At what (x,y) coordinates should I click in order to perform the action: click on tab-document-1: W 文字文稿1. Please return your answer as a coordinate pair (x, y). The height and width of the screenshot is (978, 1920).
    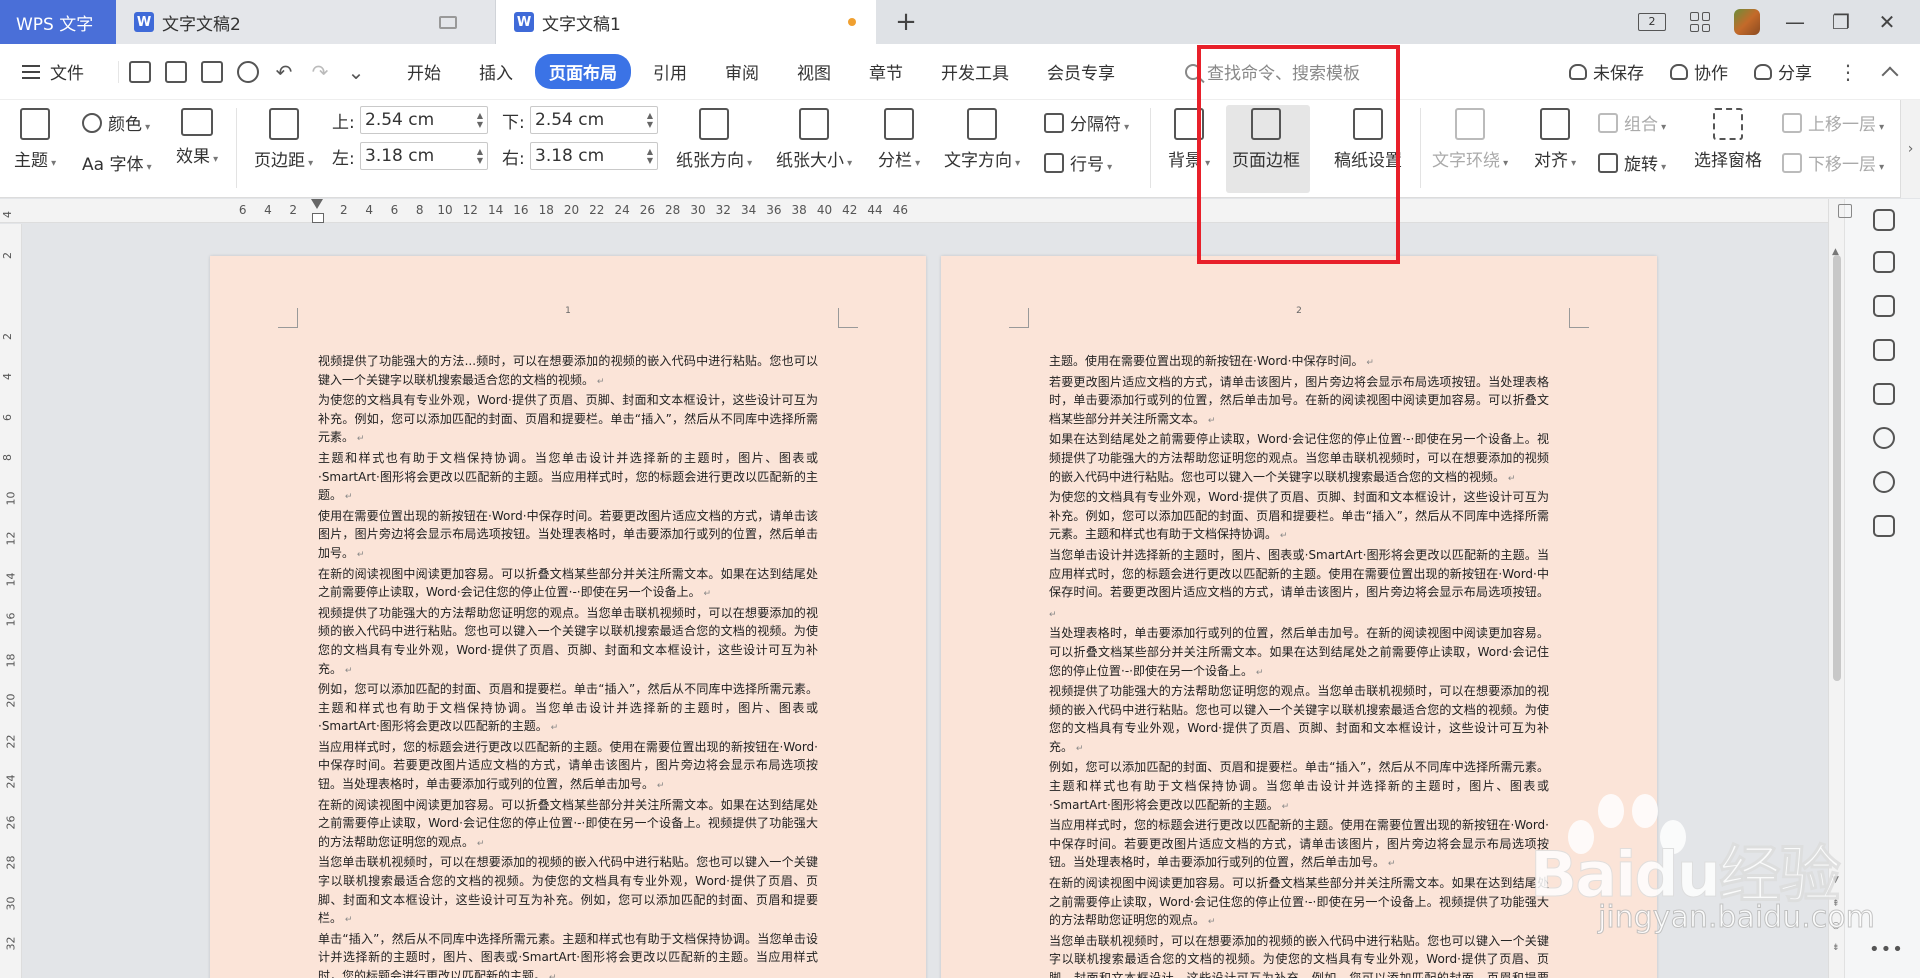
    Looking at the image, I should click on (686, 22).